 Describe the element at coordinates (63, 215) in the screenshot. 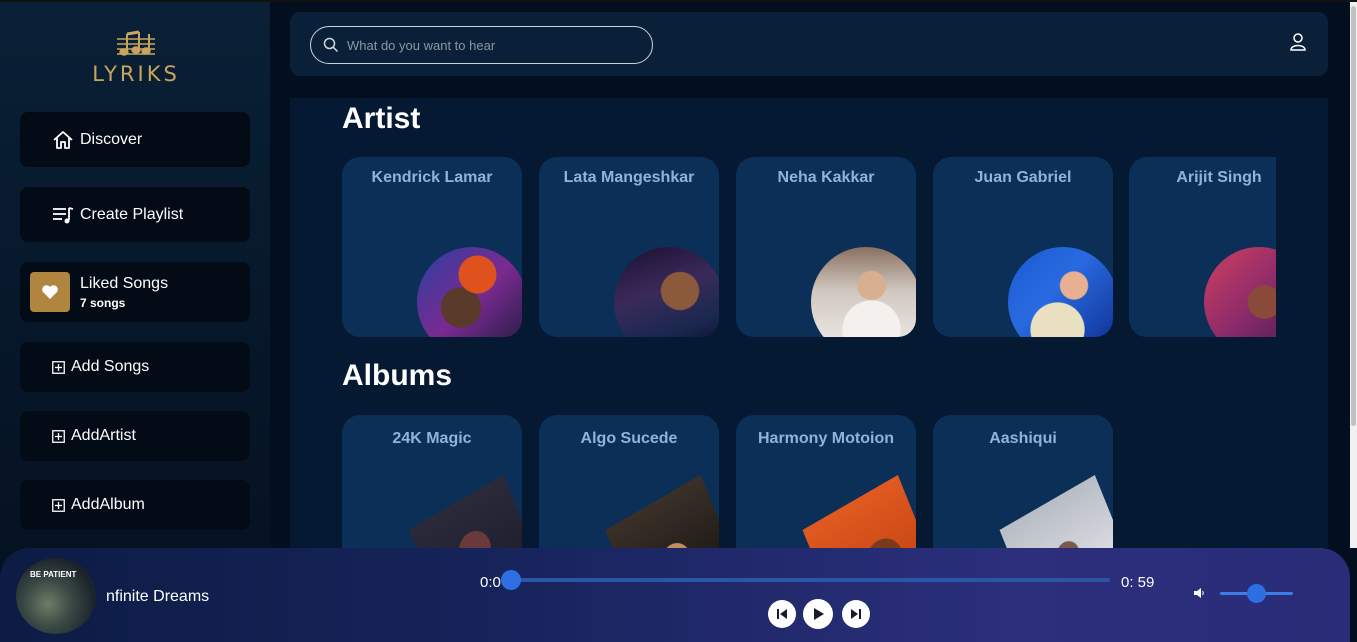

I see `playlist-icon` at that location.